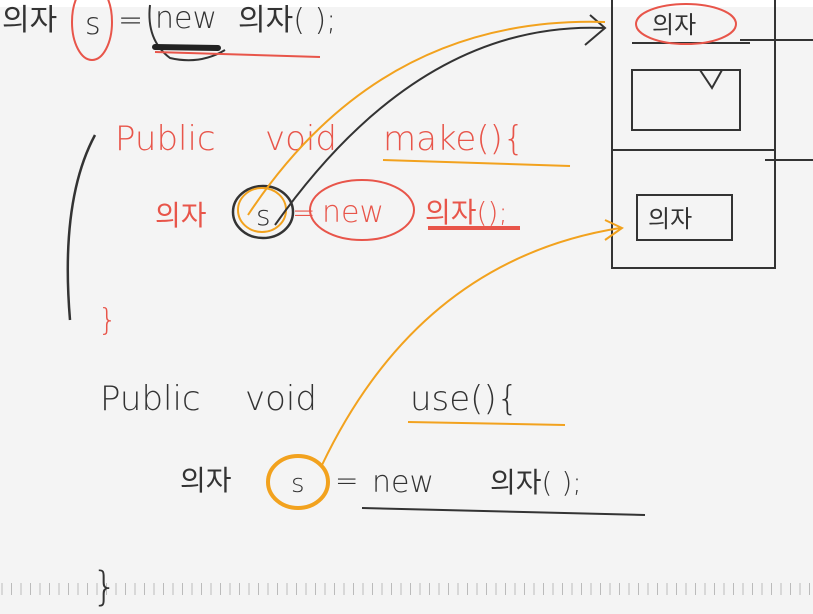 Image resolution: width=813 pixels, height=614 pixels. What do you see at coordinates (454, 139) in the screenshot?
I see `method-name: make(){` at bounding box center [454, 139].